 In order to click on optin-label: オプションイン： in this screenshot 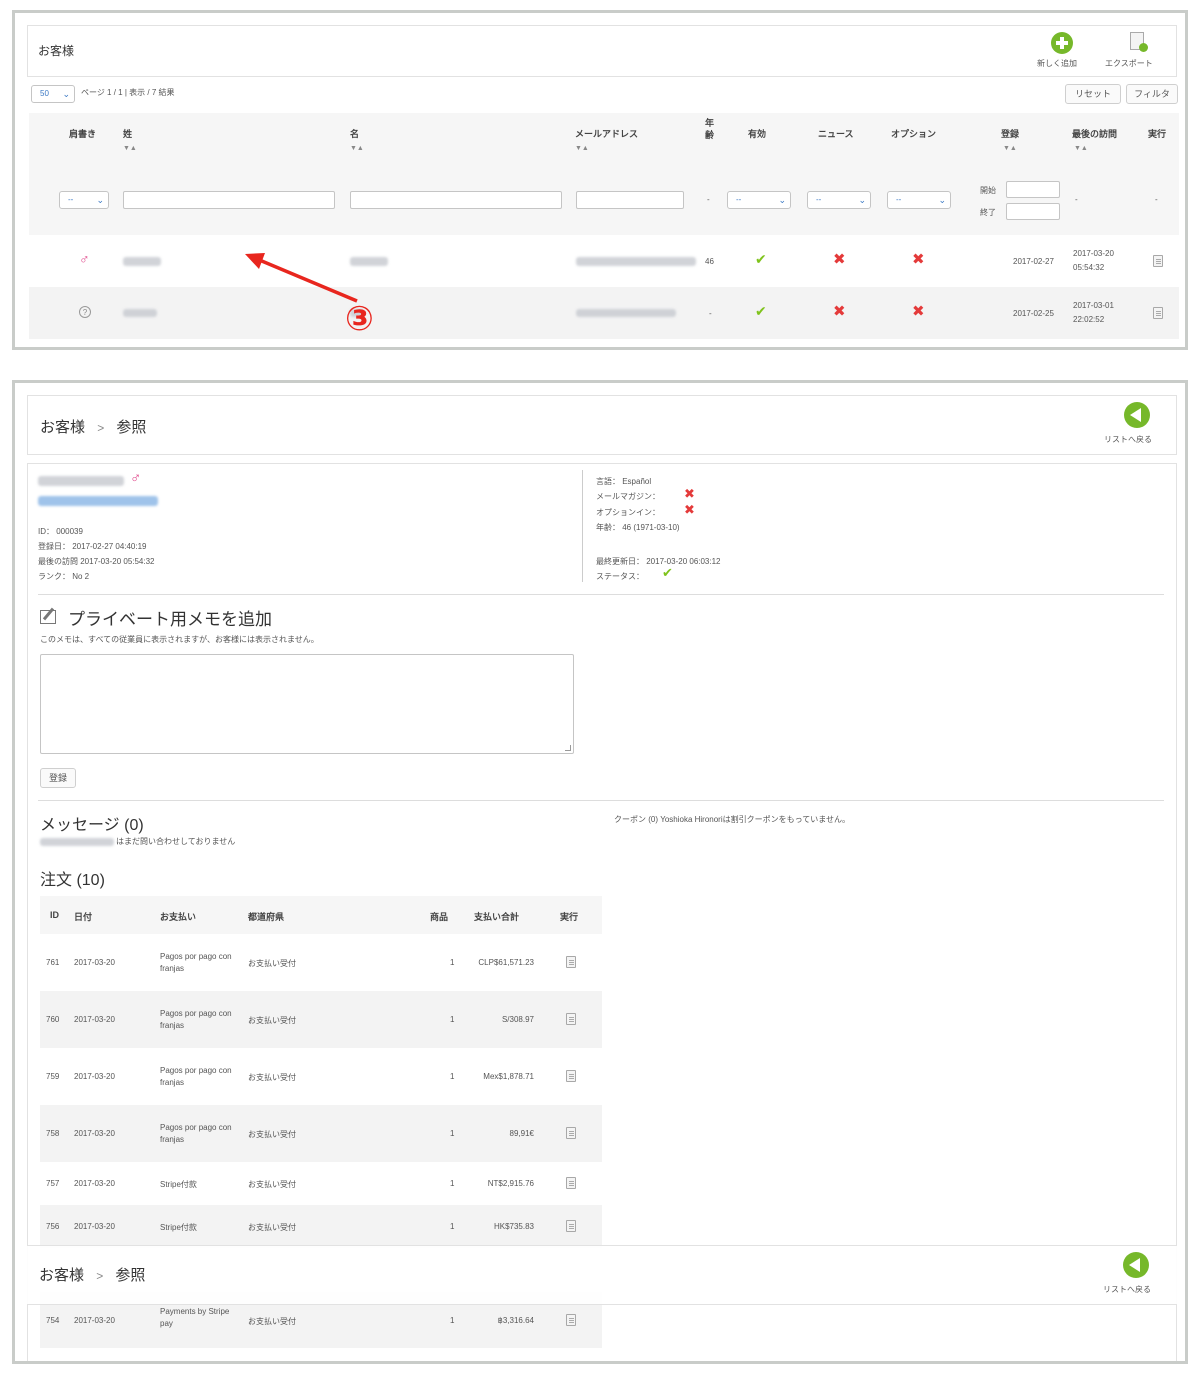, I will do `click(628, 512)`.